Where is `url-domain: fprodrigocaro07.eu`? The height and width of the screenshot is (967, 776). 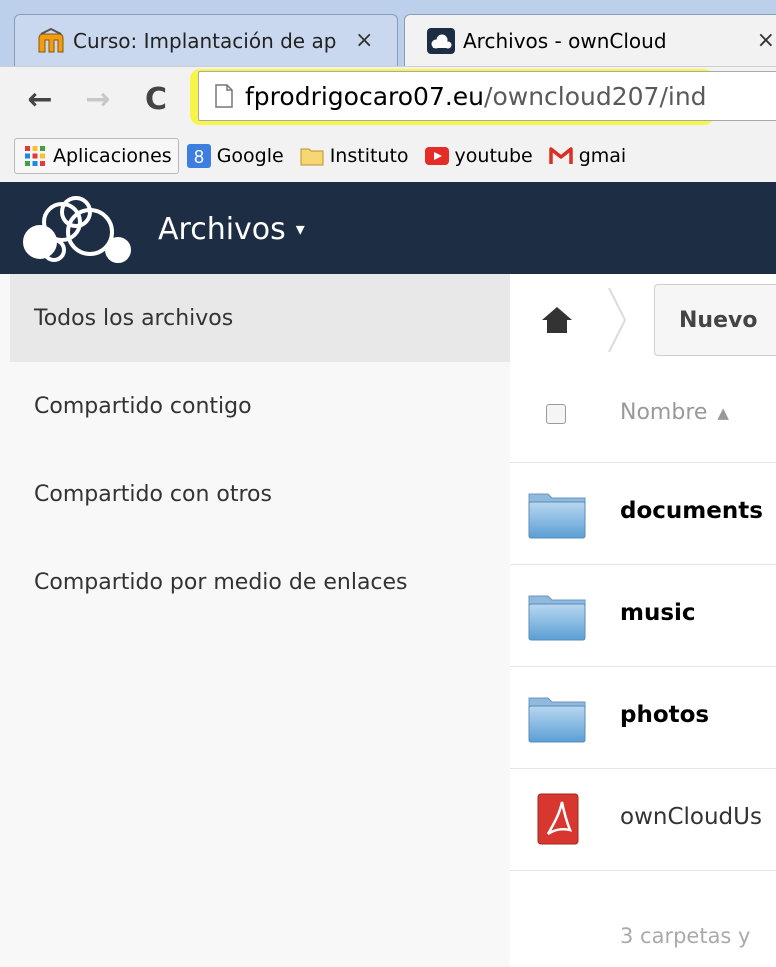 url-domain: fprodrigocaro07.eu is located at coordinates (365, 96).